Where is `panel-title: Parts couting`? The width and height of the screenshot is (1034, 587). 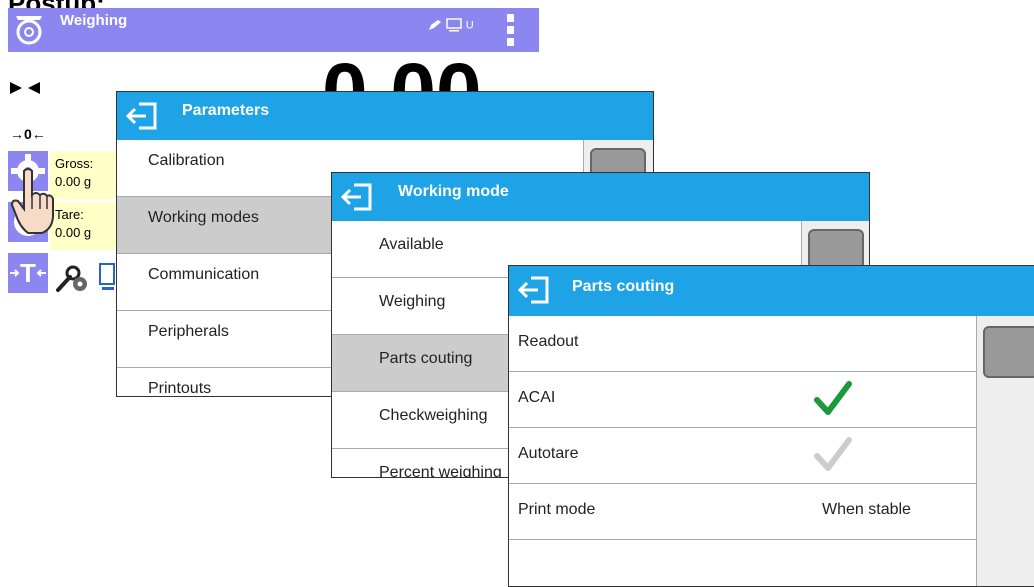
panel-title: Parts couting is located at coordinates (623, 286).